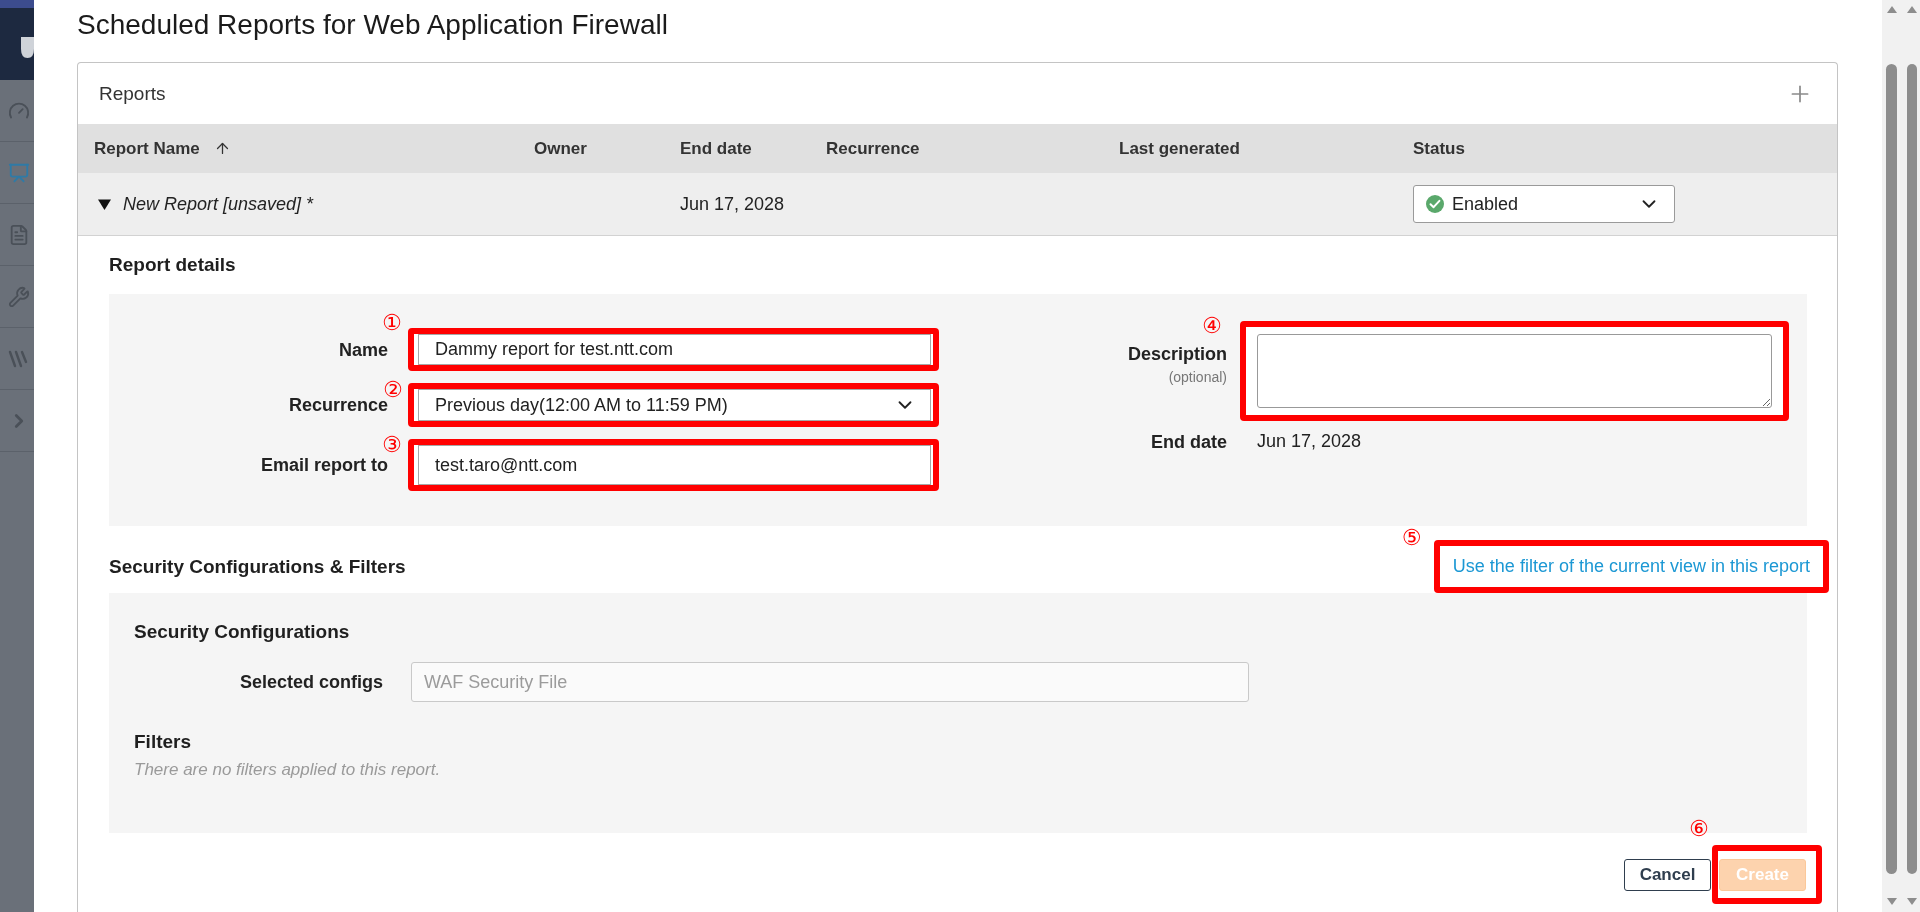 The height and width of the screenshot is (912, 1920). What do you see at coordinates (560, 148) in the screenshot?
I see `column-header: Owner` at bounding box center [560, 148].